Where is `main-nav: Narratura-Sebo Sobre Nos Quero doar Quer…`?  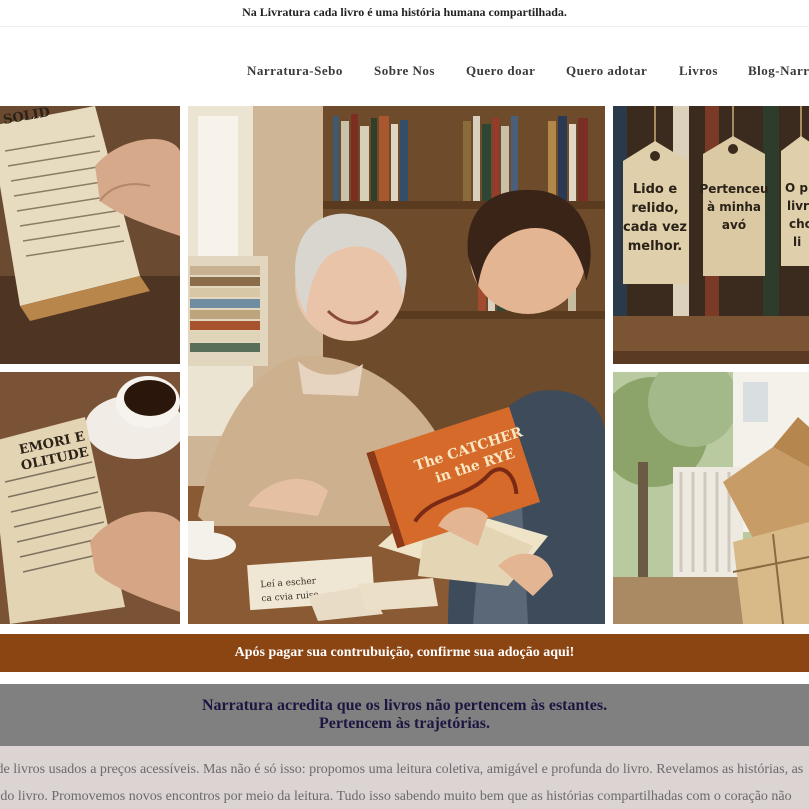
main-nav: Narratura-Sebo Sobre Nos Quero doar Quer… is located at coordinates (404, 66).